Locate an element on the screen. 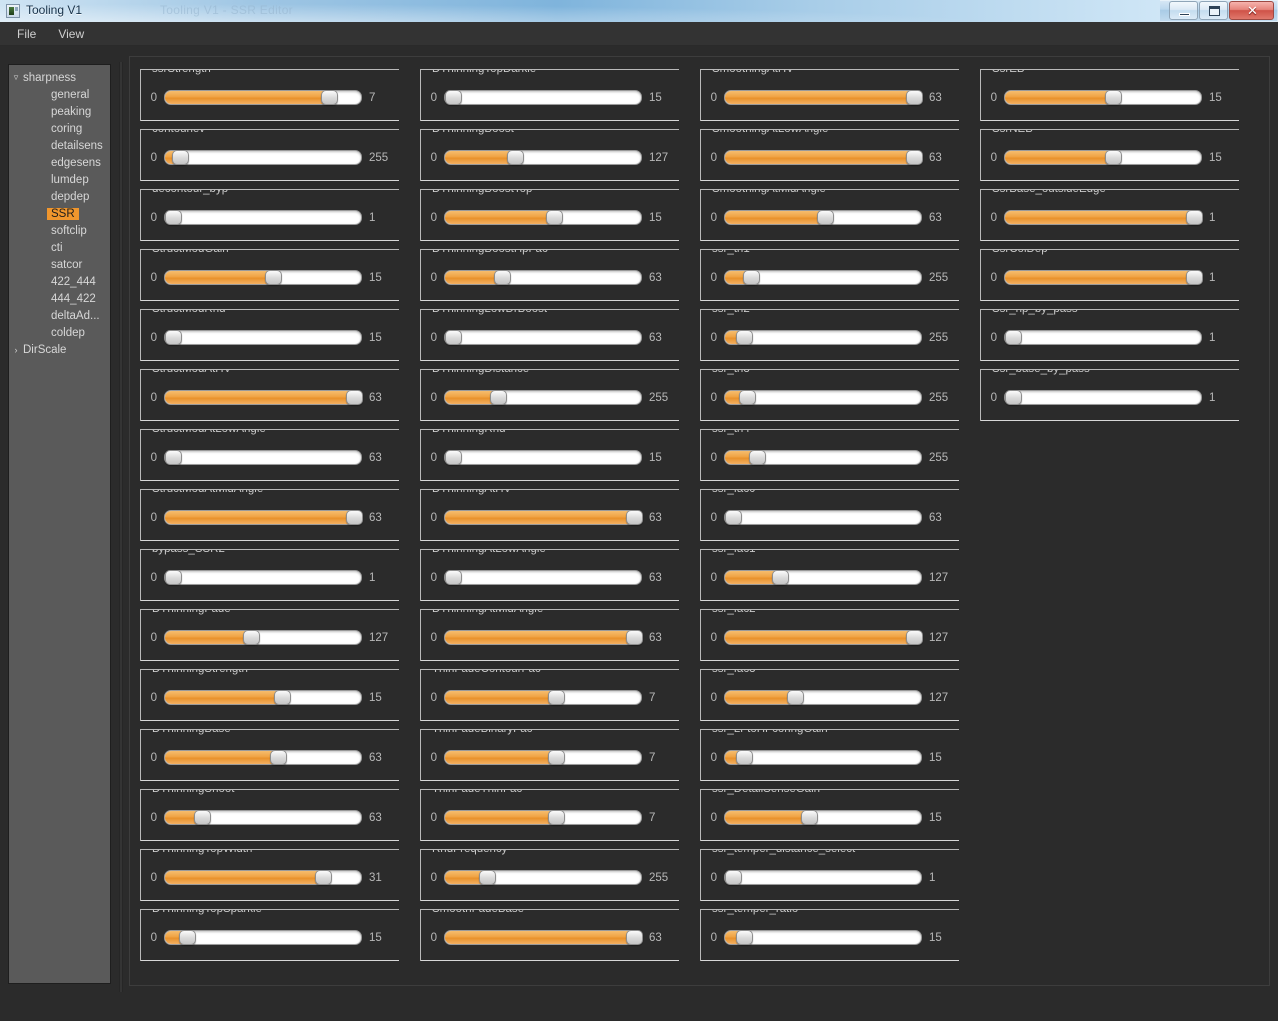 This screenshot has width=1278, height=1021. slider-track-DThinningAtMidAngle is located at coordinates (543, 637).